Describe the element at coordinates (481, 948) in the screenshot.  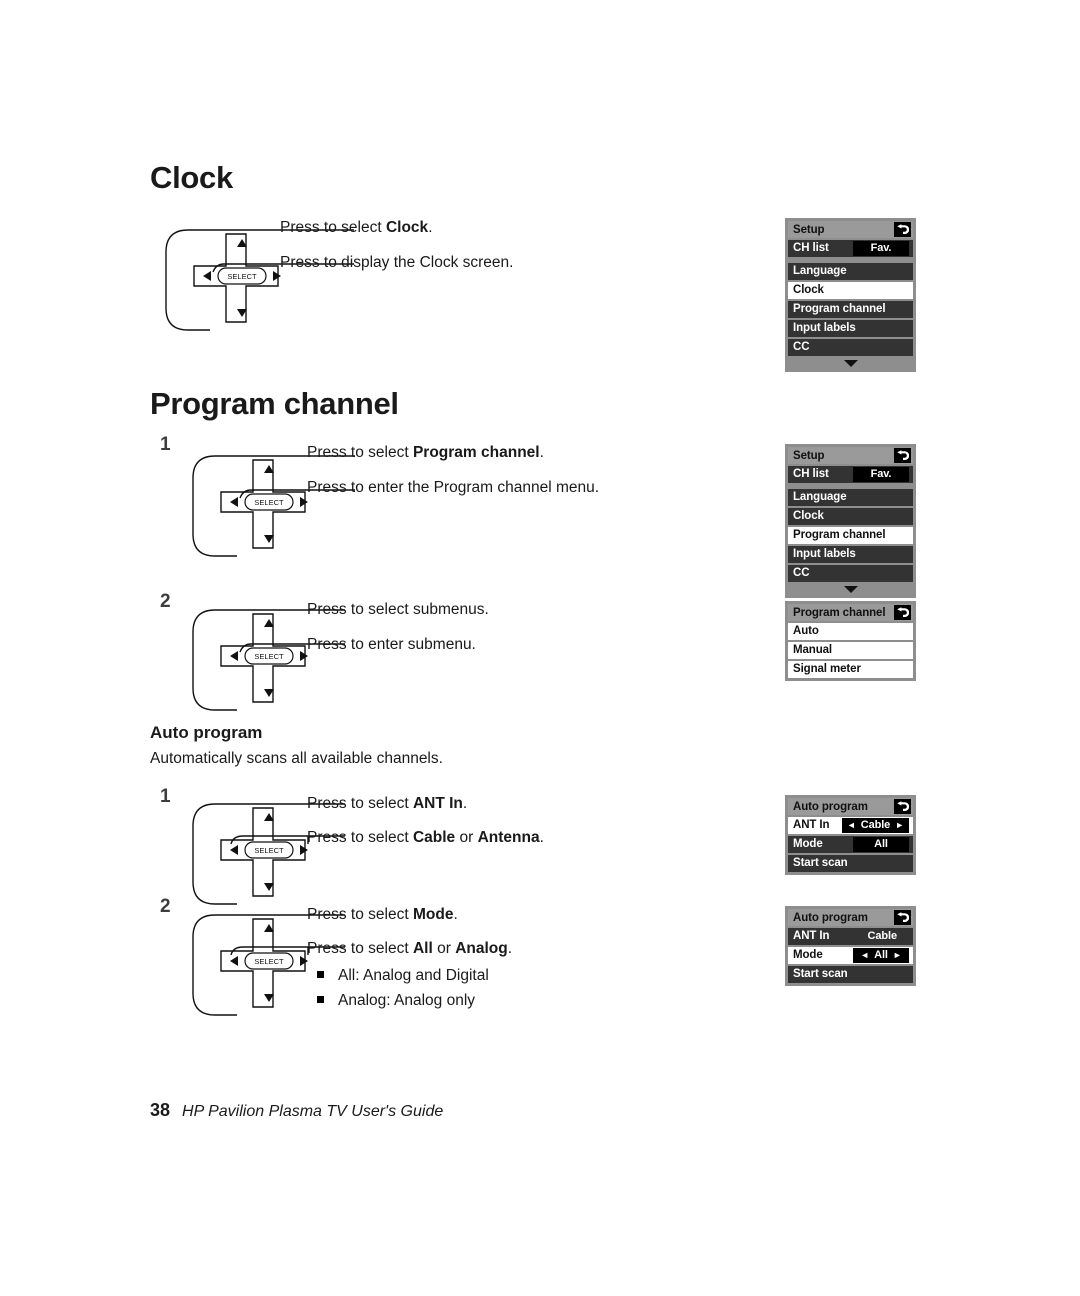
I see `callout-bold2: Analog` at that location.